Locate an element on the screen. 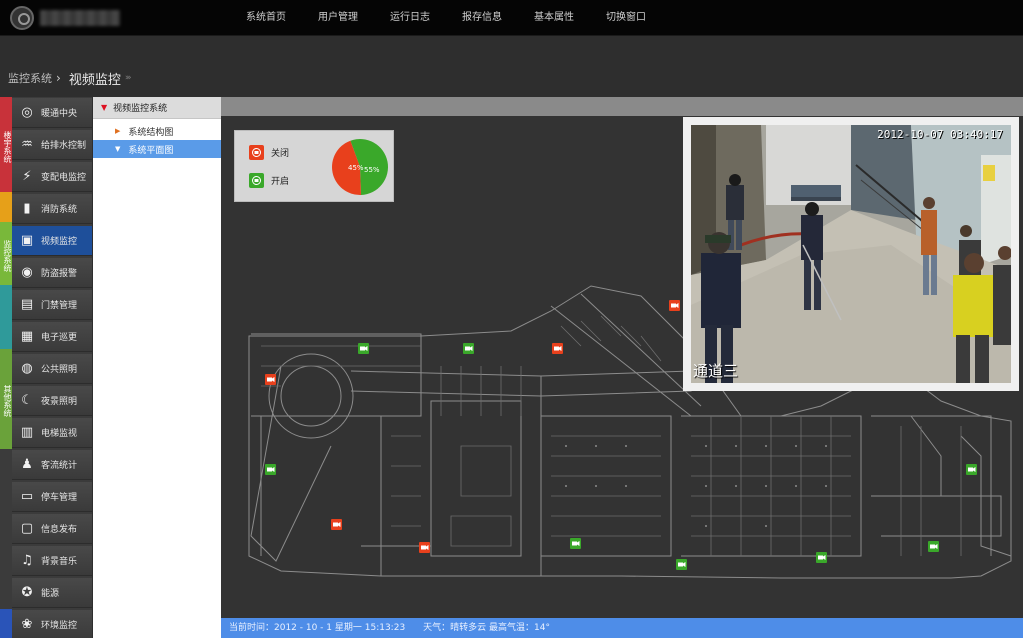  sidebar-item-label: 公共照明 is located at coordinates (59, 370).